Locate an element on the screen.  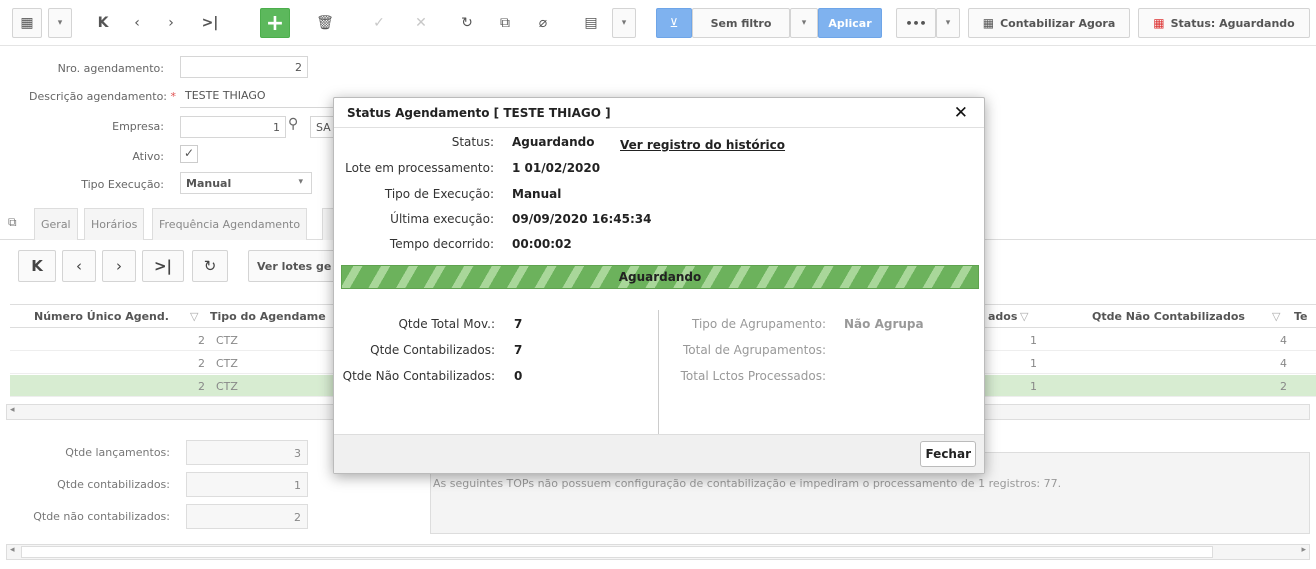
qtde-lancamentos-value: 3 is located at coordinates (247, 452).